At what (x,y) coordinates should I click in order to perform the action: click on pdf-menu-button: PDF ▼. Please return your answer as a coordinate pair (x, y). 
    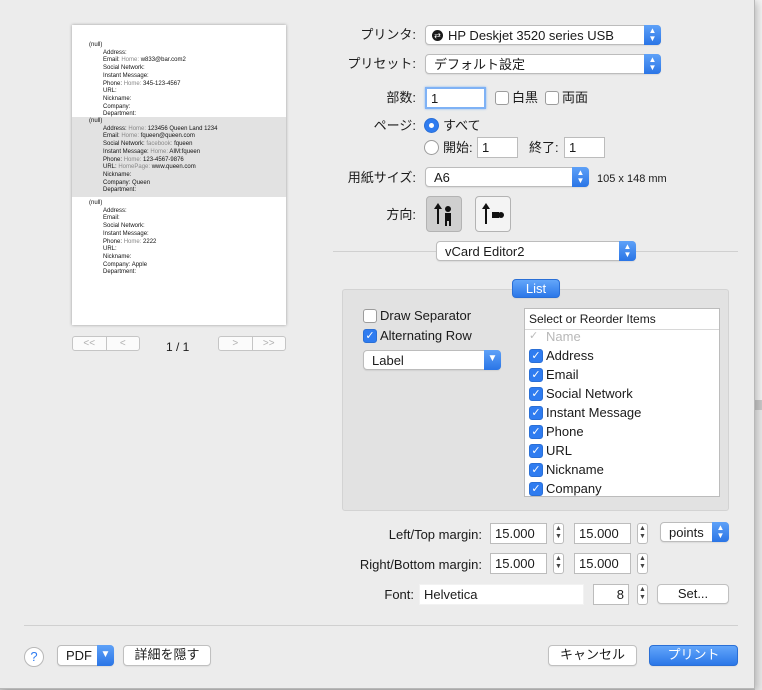
    Looking at the image, I should click on (85, 655).